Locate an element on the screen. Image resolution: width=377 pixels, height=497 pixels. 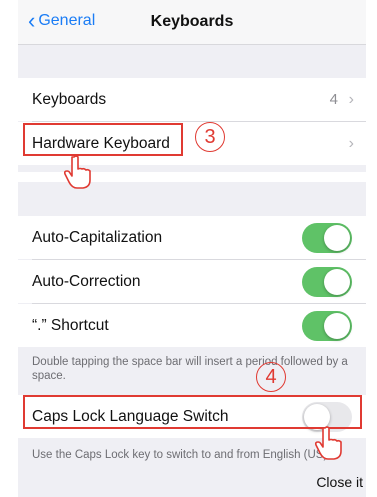
hardware-keyboard-highlight is located at coordinates (103, 139).